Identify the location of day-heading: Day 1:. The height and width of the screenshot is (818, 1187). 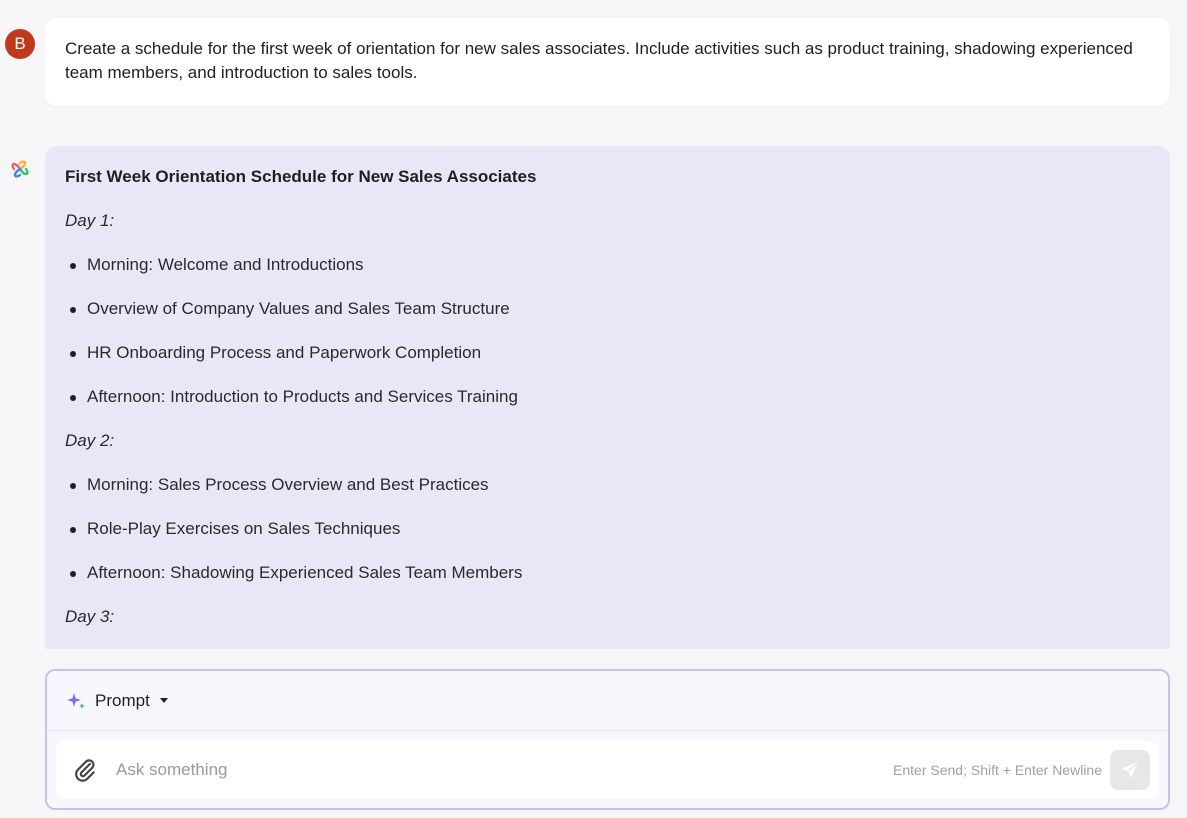
(90, 220).